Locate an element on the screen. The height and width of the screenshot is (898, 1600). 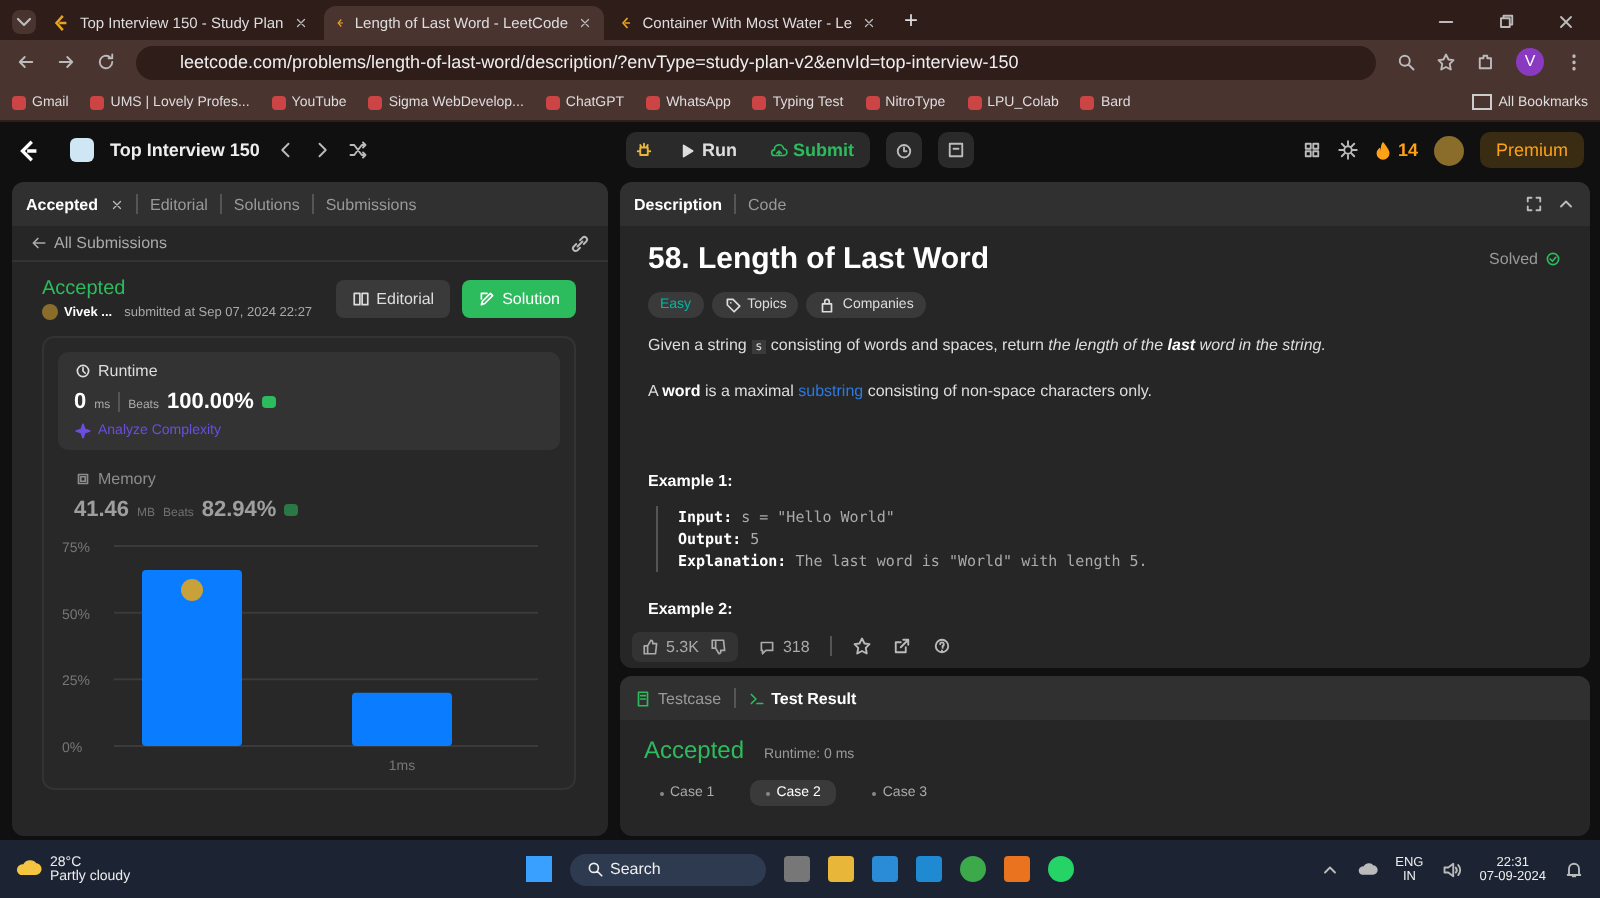
notification-icon is located at coordinates (1574, 869).